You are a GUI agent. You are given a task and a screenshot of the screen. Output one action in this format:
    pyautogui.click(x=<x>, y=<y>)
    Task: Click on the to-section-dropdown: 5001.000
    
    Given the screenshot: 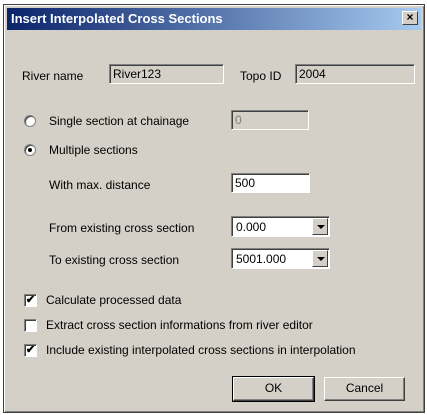 What is the action you would take?
    pyautogui.click(x=280, y=258)
    